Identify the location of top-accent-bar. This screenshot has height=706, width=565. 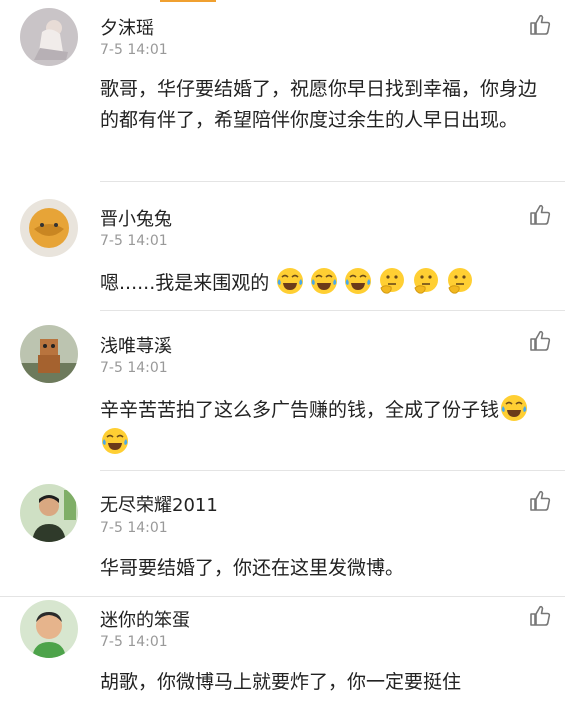
(188, 1).